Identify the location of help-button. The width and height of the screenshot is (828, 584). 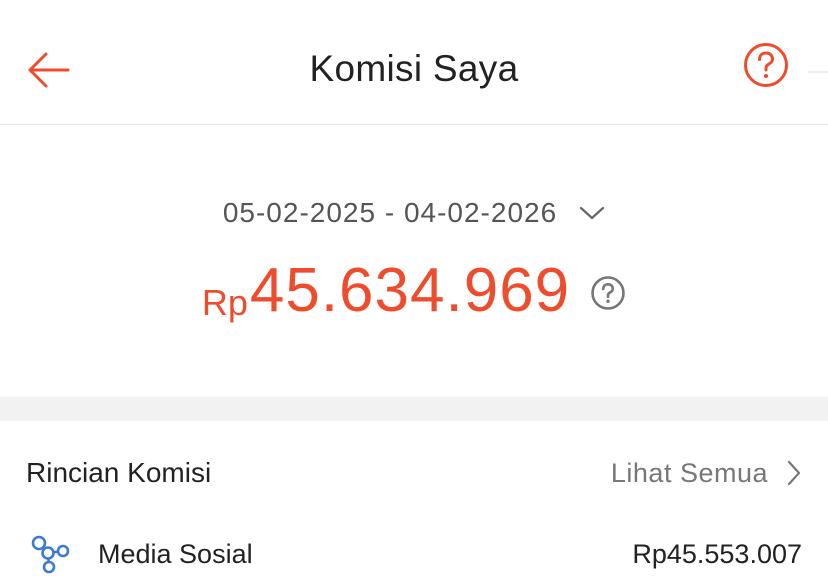
(766, 65).